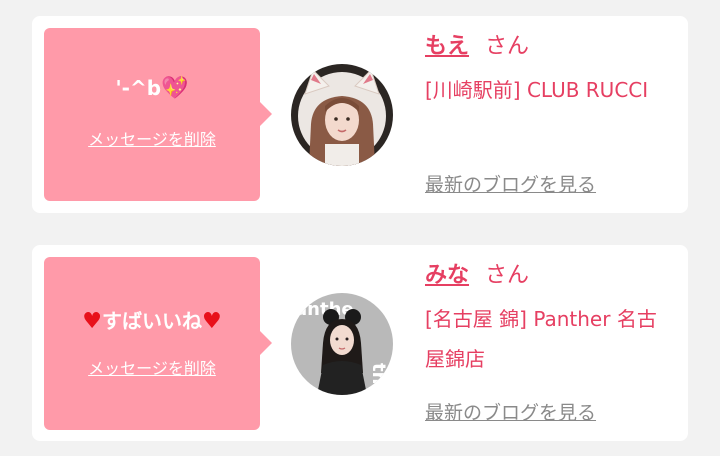 The image size is (720, 456). I want to click on cast-info: もえ さん [川崎駅前] CLUB RUCCI, so click(550, 70).